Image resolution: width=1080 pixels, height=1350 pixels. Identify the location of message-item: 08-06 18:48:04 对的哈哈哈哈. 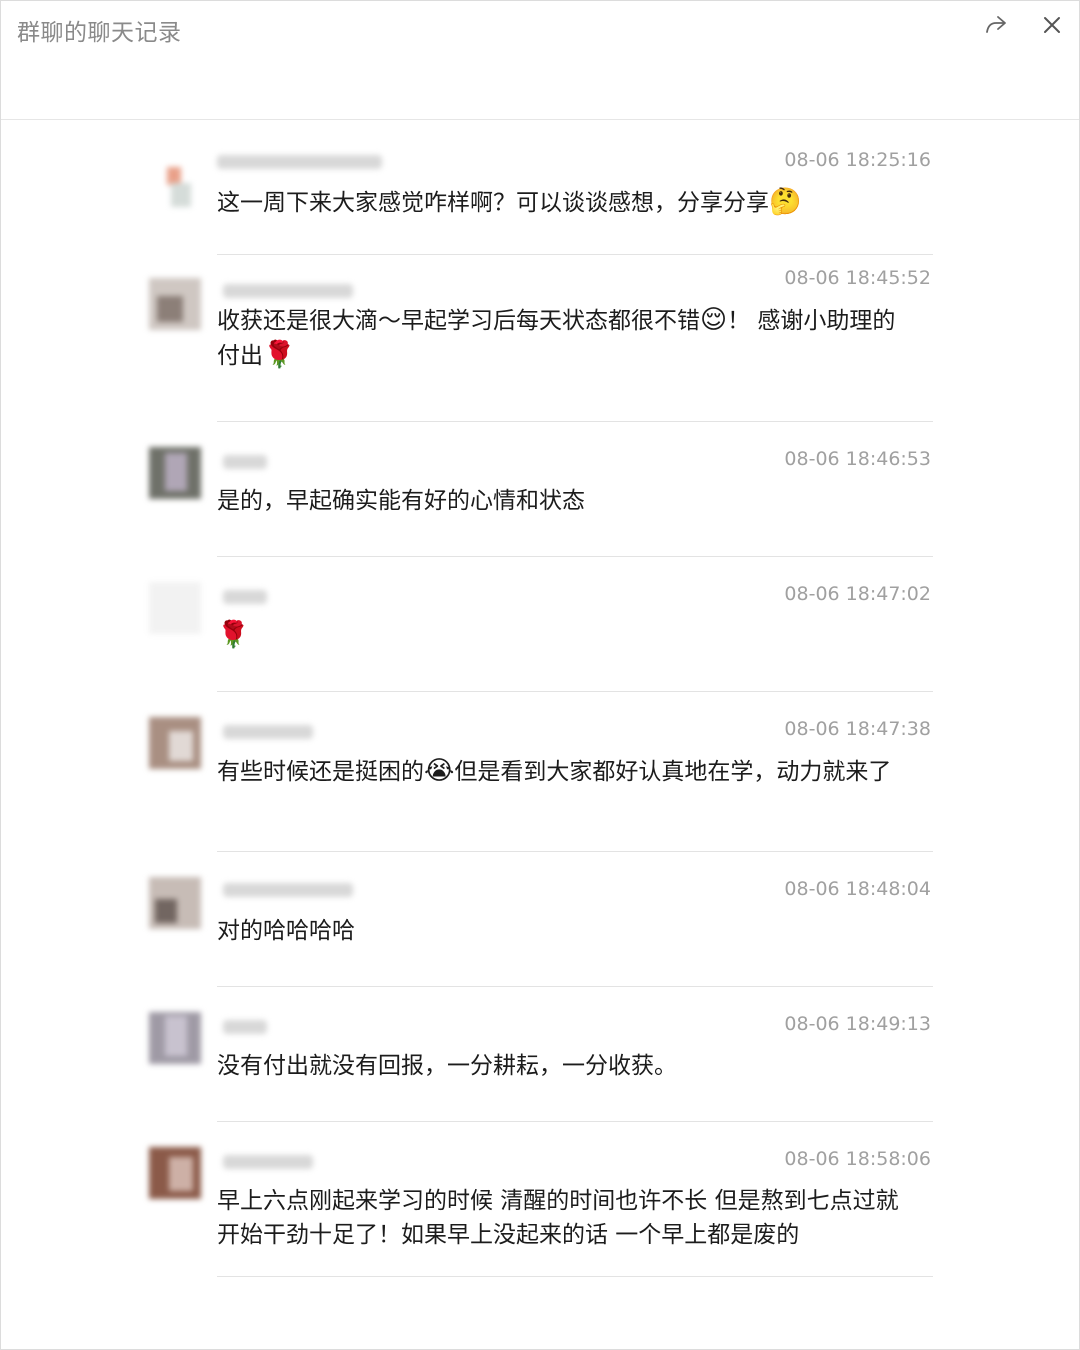
(540, 920).